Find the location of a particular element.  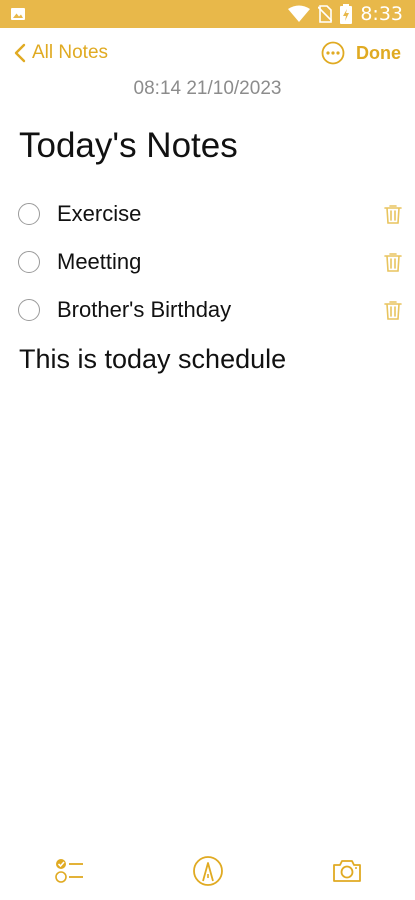

bottom-toolbar is located at coordinates (207, 875).